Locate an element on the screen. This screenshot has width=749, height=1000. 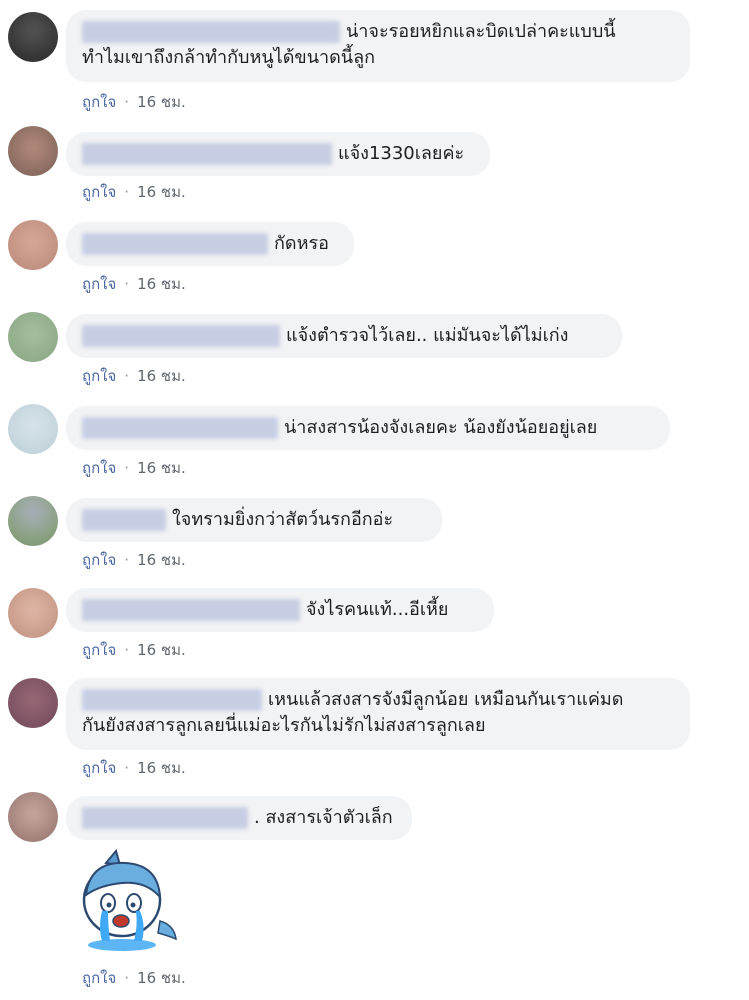
comment-bubble: จังไรคนแท้...อีเหี้ย is located at coordinates (280, 610).